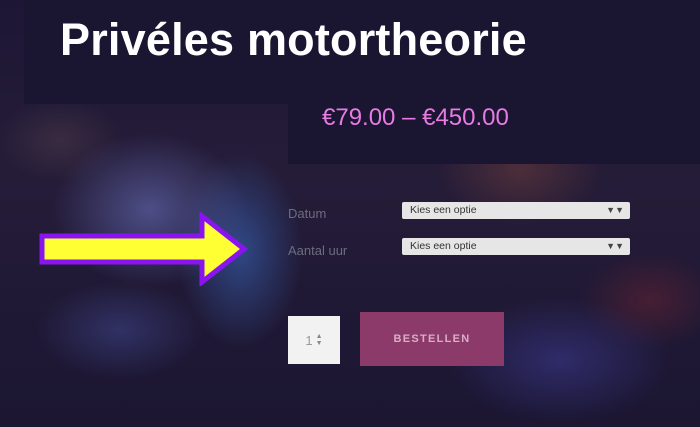 The height and width of the screenshot is (427, 700). I want to click on datum-label: Datum, so click(307, 213).